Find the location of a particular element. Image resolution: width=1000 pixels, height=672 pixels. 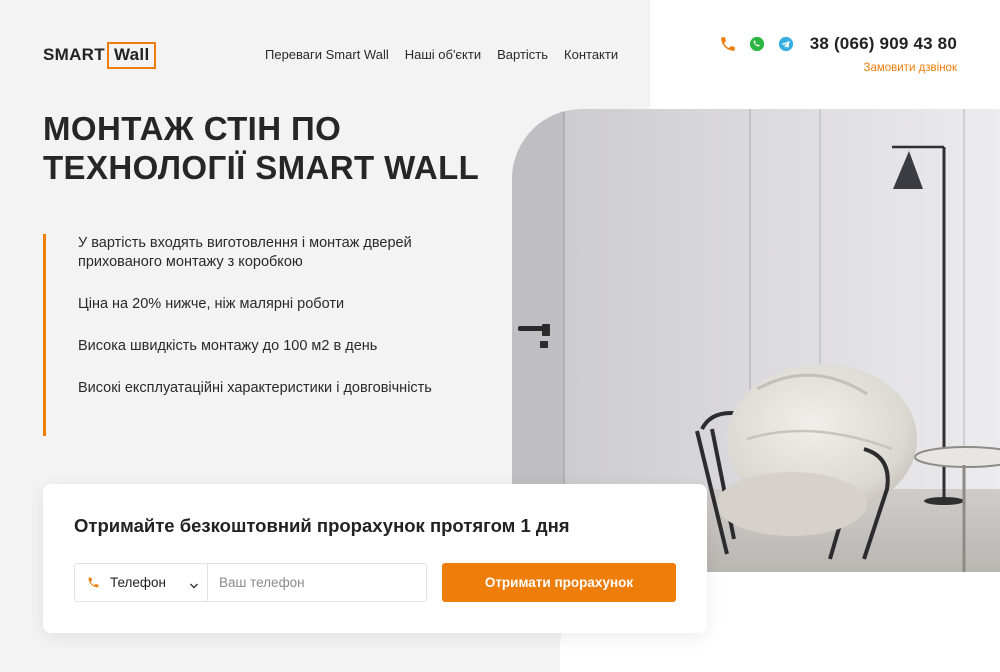

nav-item-projects: Наші об'єкти is located at coordinates (443, 54).